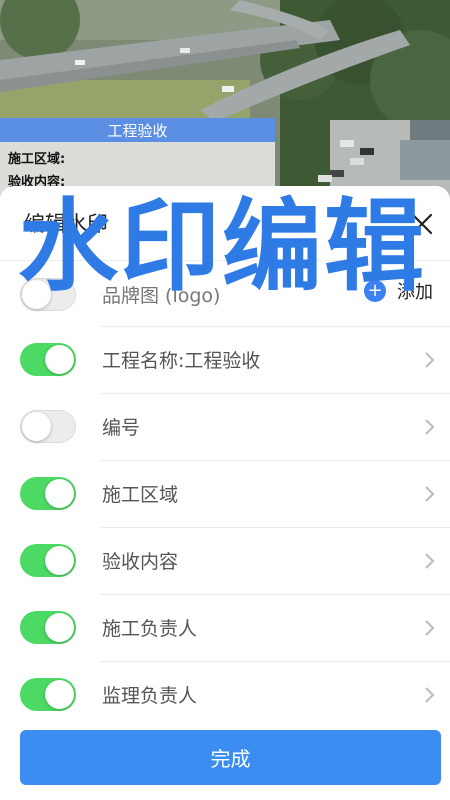  What do you see at coordinates (181, 361) in the screenshot?
I see `item-label: 工程名称:工程验收` at bounding box center [181, 361].